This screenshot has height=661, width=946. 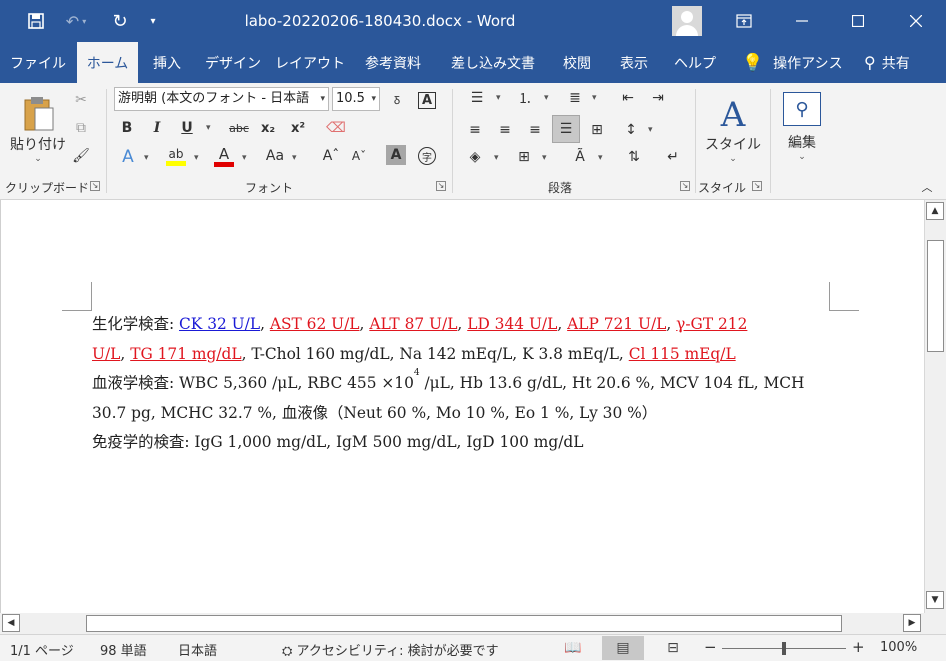 What do you see at coordinates (631, 130) in the screenshot?
I see `line-spacing-button: ↕` at bounding box center [631, 130].